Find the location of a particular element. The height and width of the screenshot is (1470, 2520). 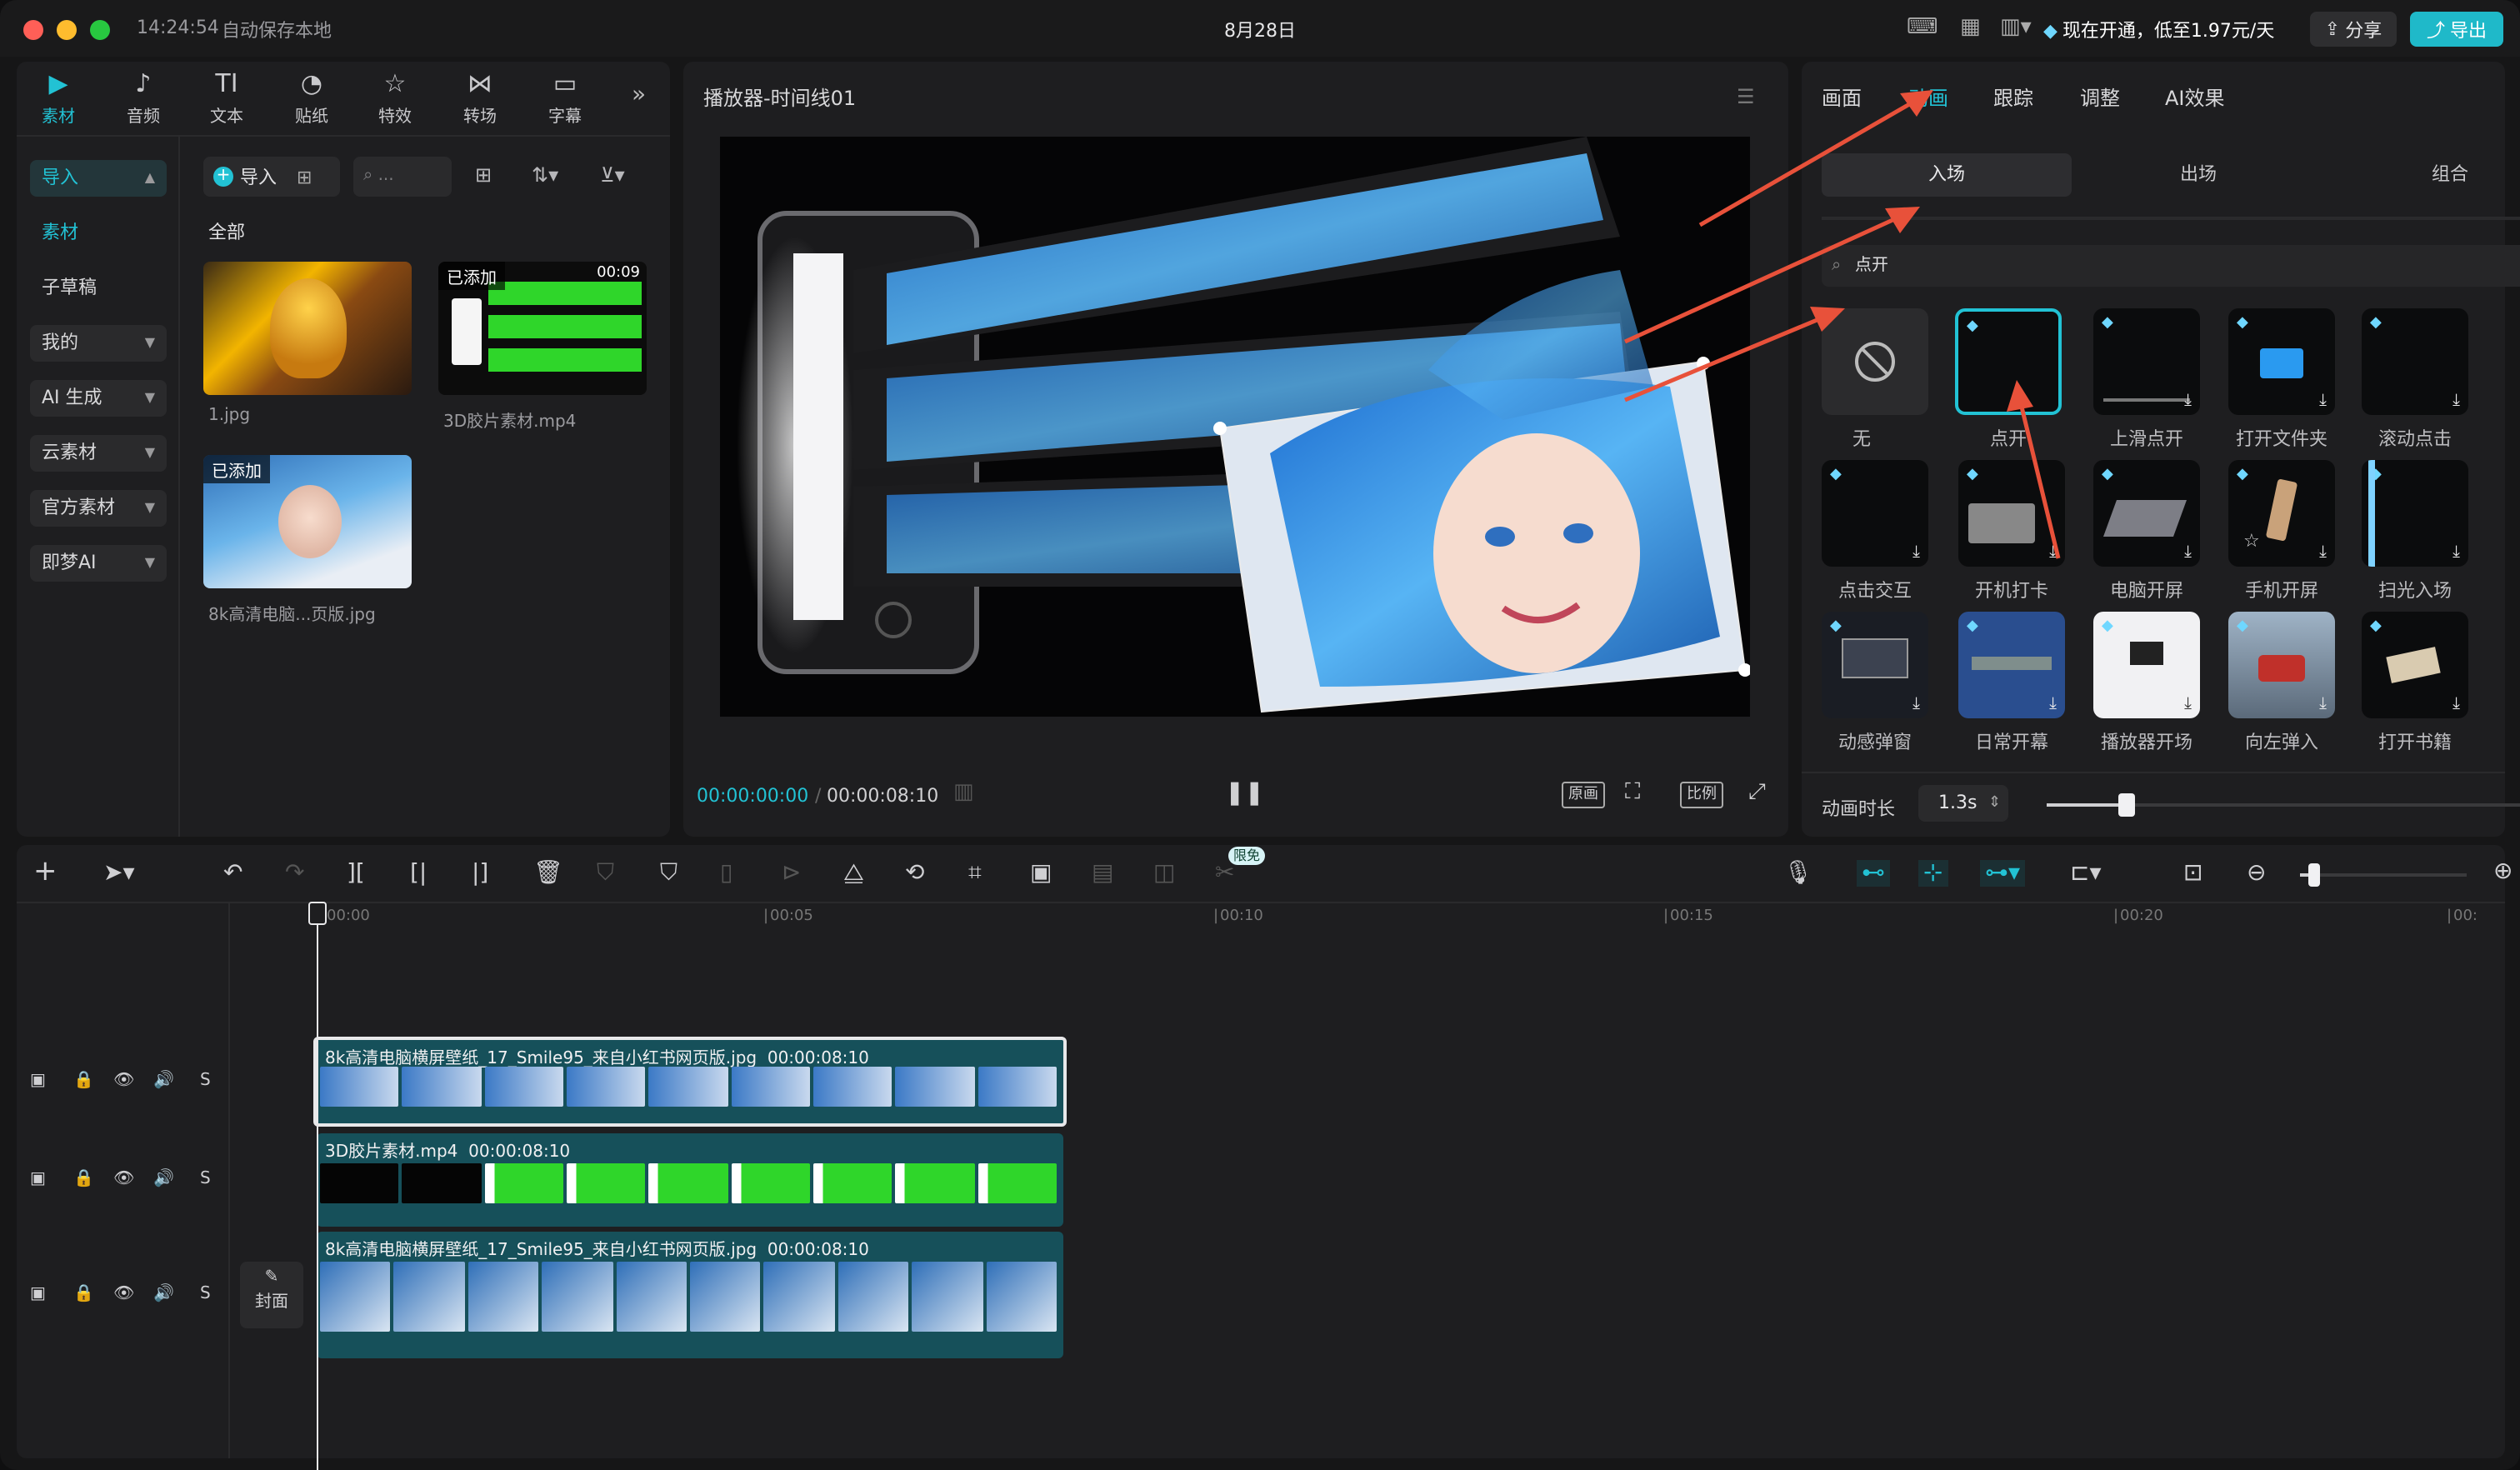

auto-snap-icon: ⊹ is located at coordinates (1933, 874).